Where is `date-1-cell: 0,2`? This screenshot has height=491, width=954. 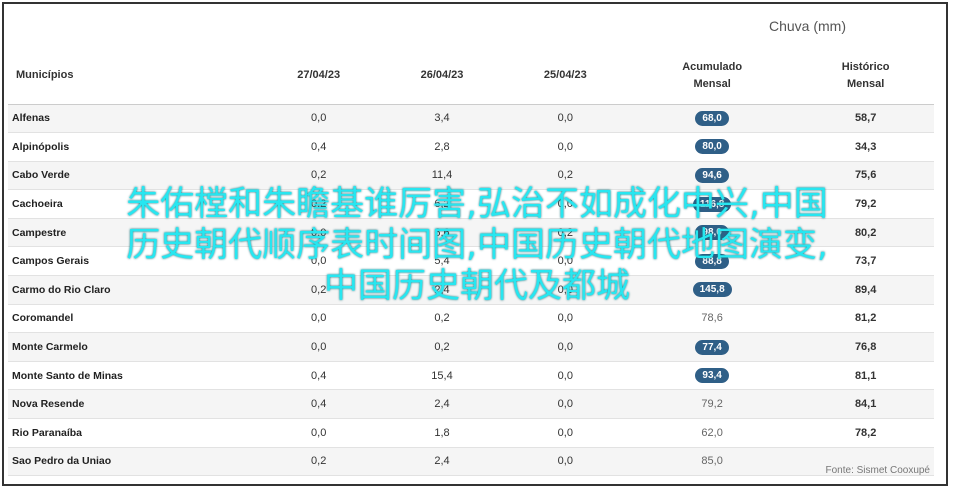 date-1-cell: 0,2 is located at coordinates (319, 461).